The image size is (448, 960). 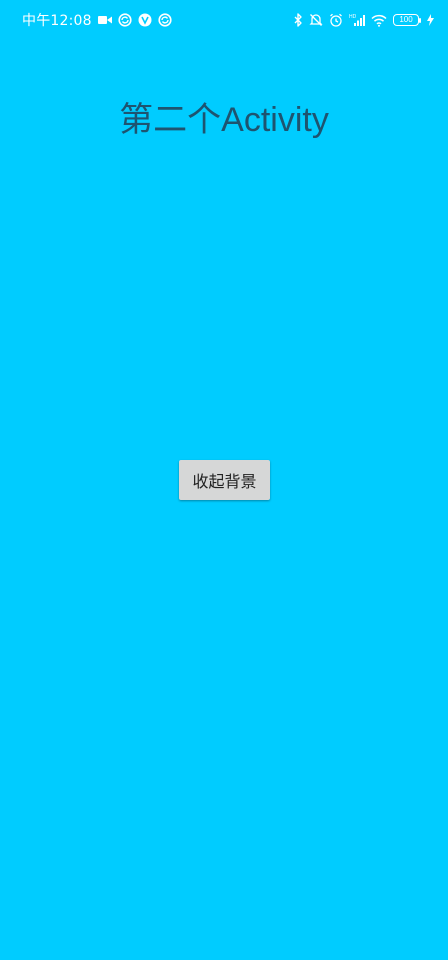 I want to click on bluetooth-icon, so click(x=298, y=20).